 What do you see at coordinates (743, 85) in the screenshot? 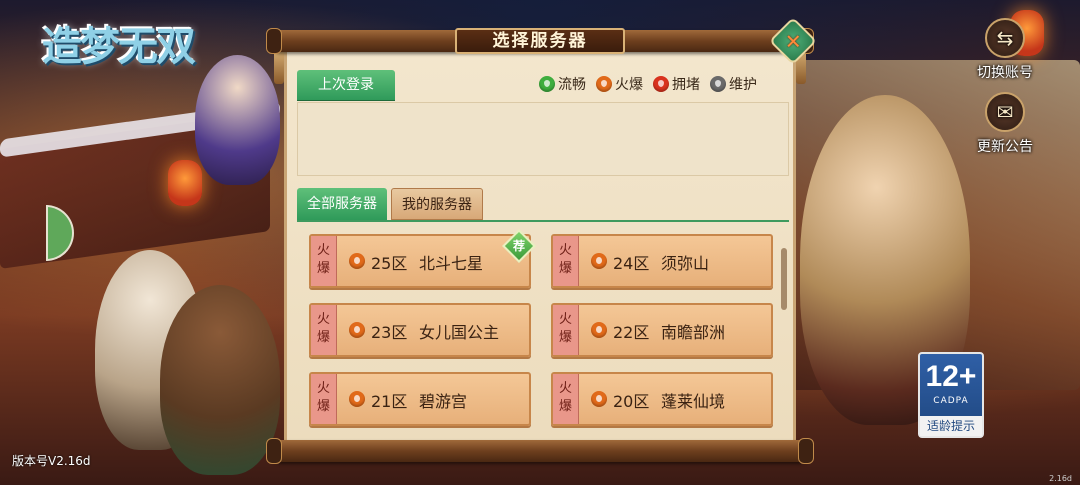
I see `legend-maintenance-label: 维护` at bounding box center [743, 85].